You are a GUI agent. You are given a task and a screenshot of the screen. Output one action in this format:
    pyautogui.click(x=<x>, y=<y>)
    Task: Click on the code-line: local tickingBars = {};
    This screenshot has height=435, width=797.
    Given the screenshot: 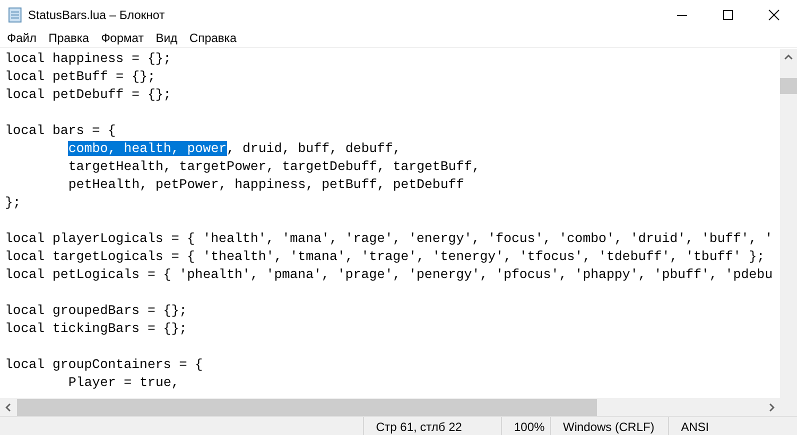 What is the action you would take?
    pyautogui.click(x=96, y=328)
    